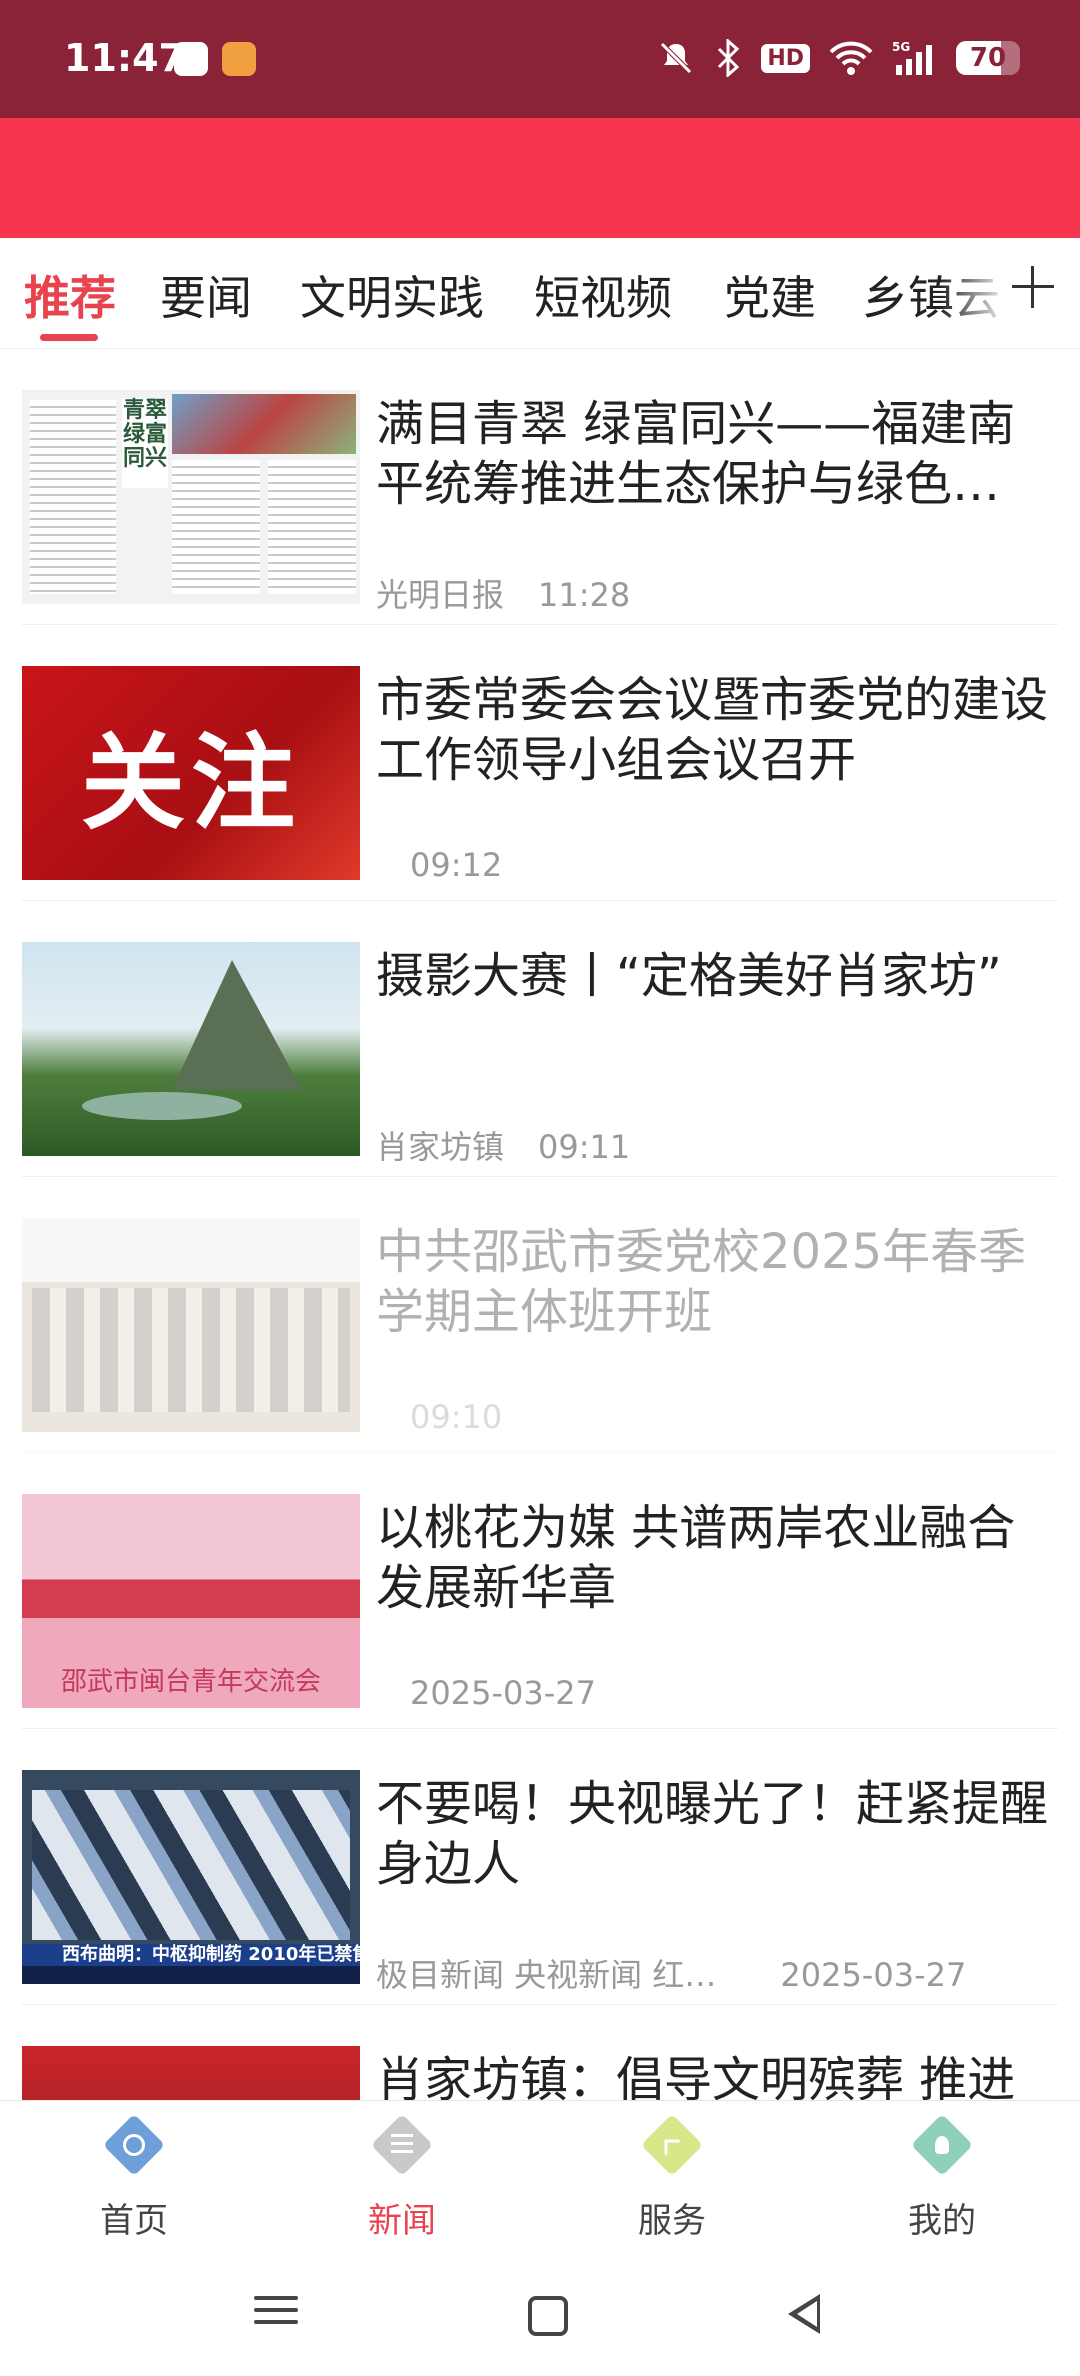 The height and width of the screenshot is (2376, 1080). I want to click on svg-text: 5G, so click(901, 47).